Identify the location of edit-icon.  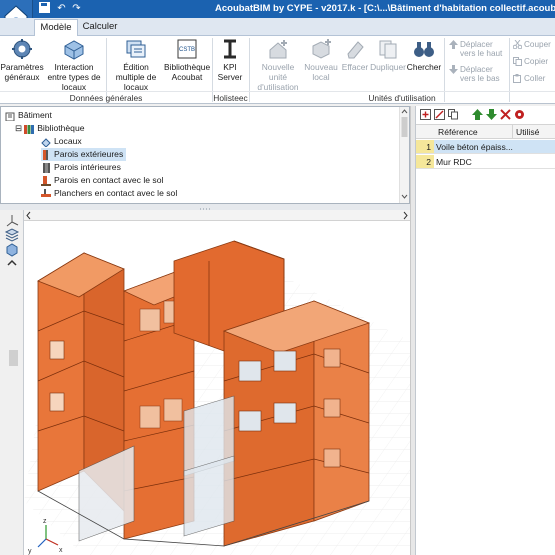
(439, 114).